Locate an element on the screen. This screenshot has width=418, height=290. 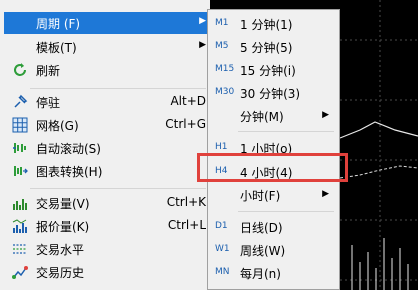
volume-icon is located at coordinates (20, 204).